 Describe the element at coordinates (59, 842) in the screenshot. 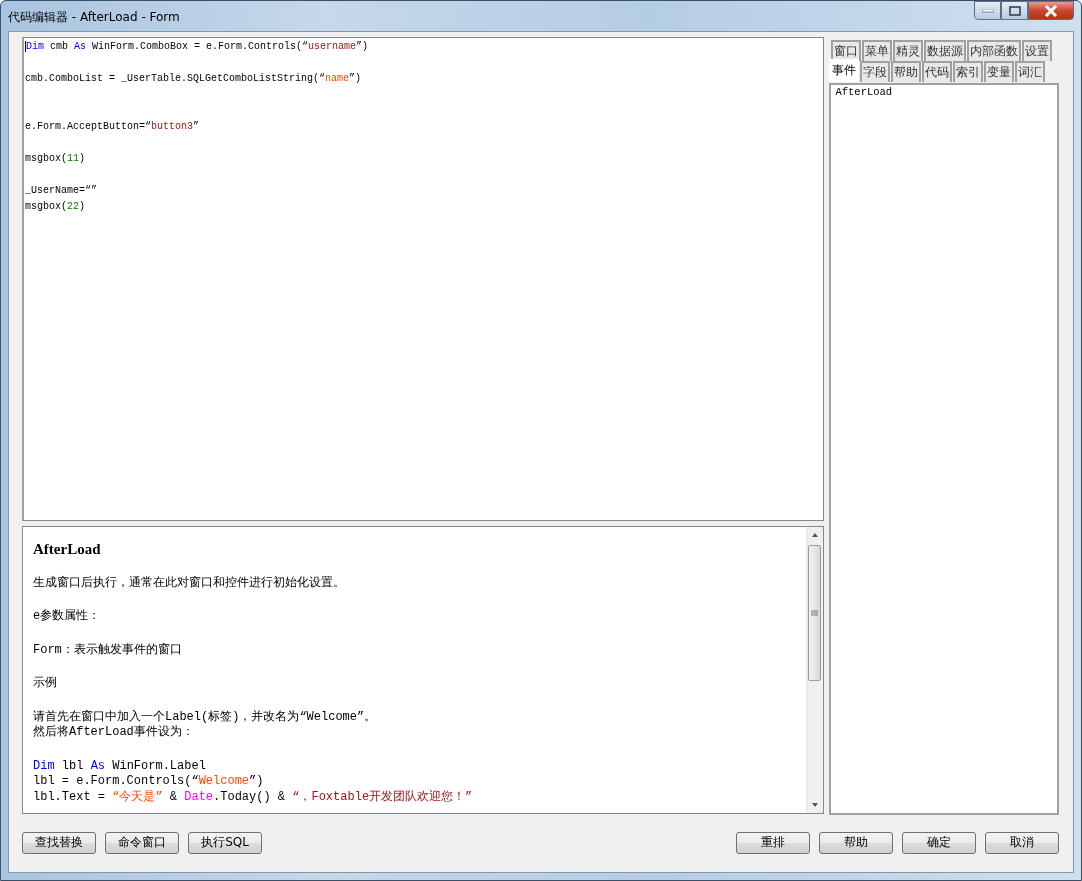

I see `footer-button: 查找替换` at that location.